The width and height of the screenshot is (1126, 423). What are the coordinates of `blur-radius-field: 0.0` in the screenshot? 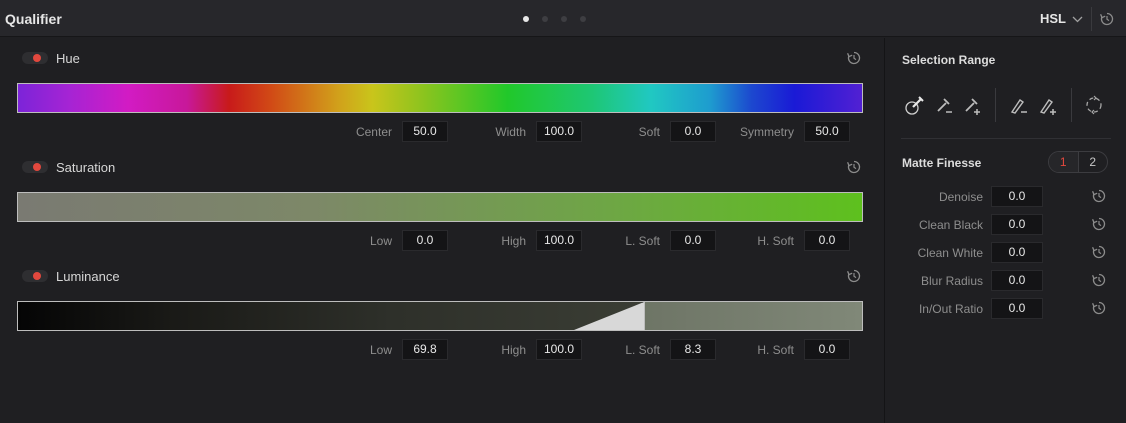 It's located at (1017, 280).